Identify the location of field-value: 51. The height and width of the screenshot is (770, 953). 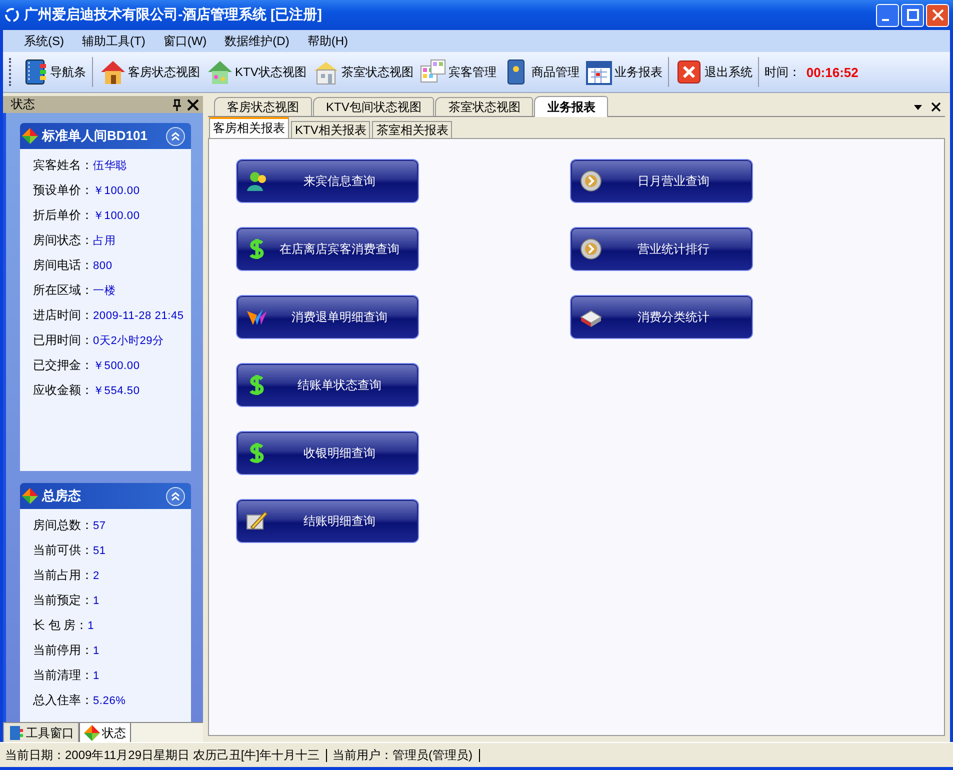
(99, 550).